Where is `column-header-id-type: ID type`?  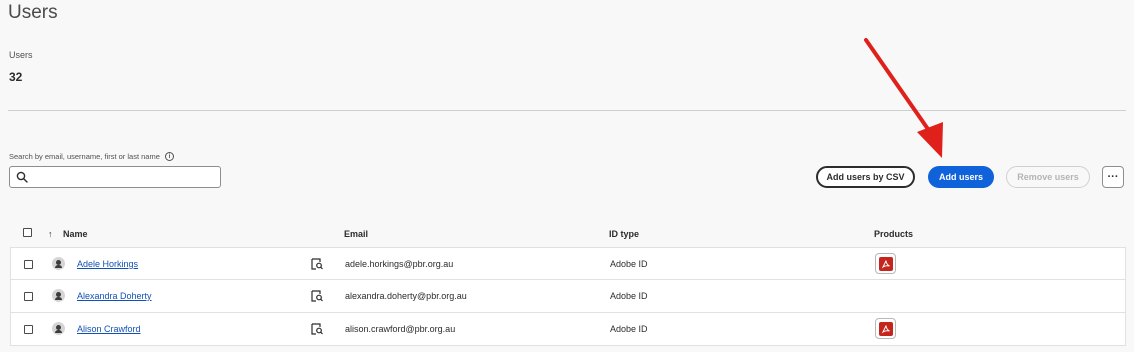 column-header-id-type: ID type is located at coordinates (624, 234).